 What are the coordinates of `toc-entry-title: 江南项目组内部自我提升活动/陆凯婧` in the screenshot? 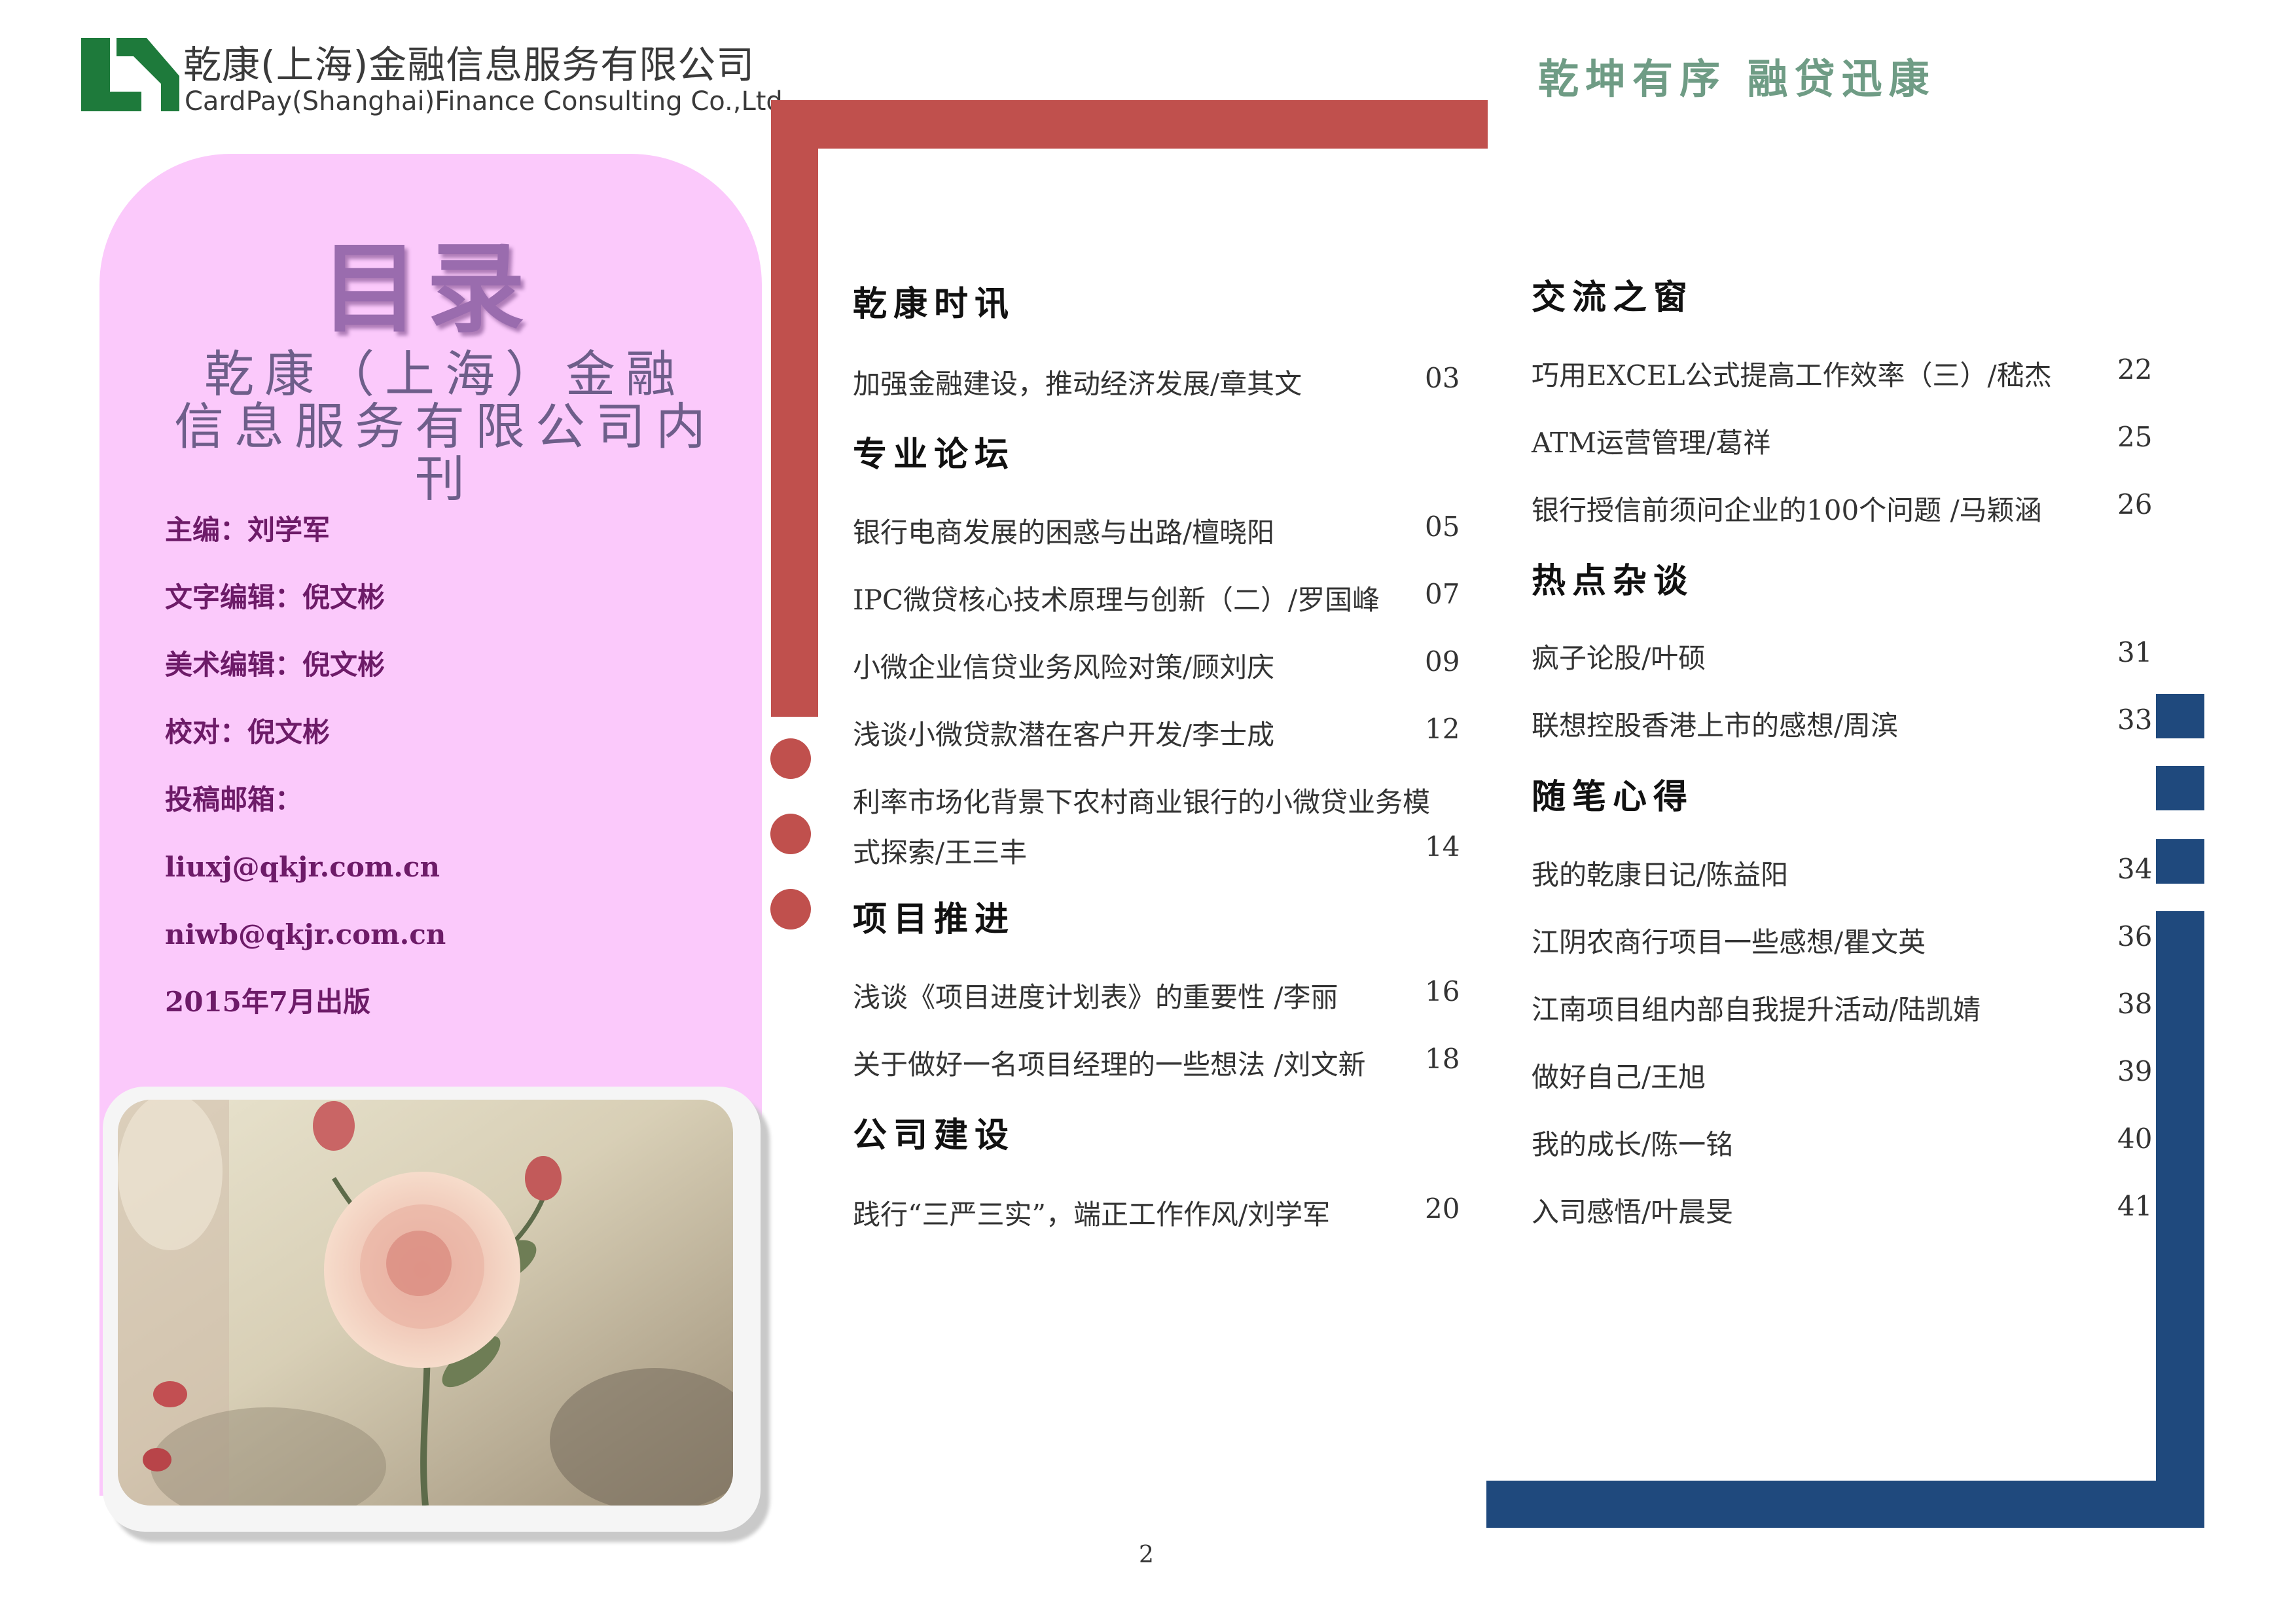 It's located at (1756, 1010).